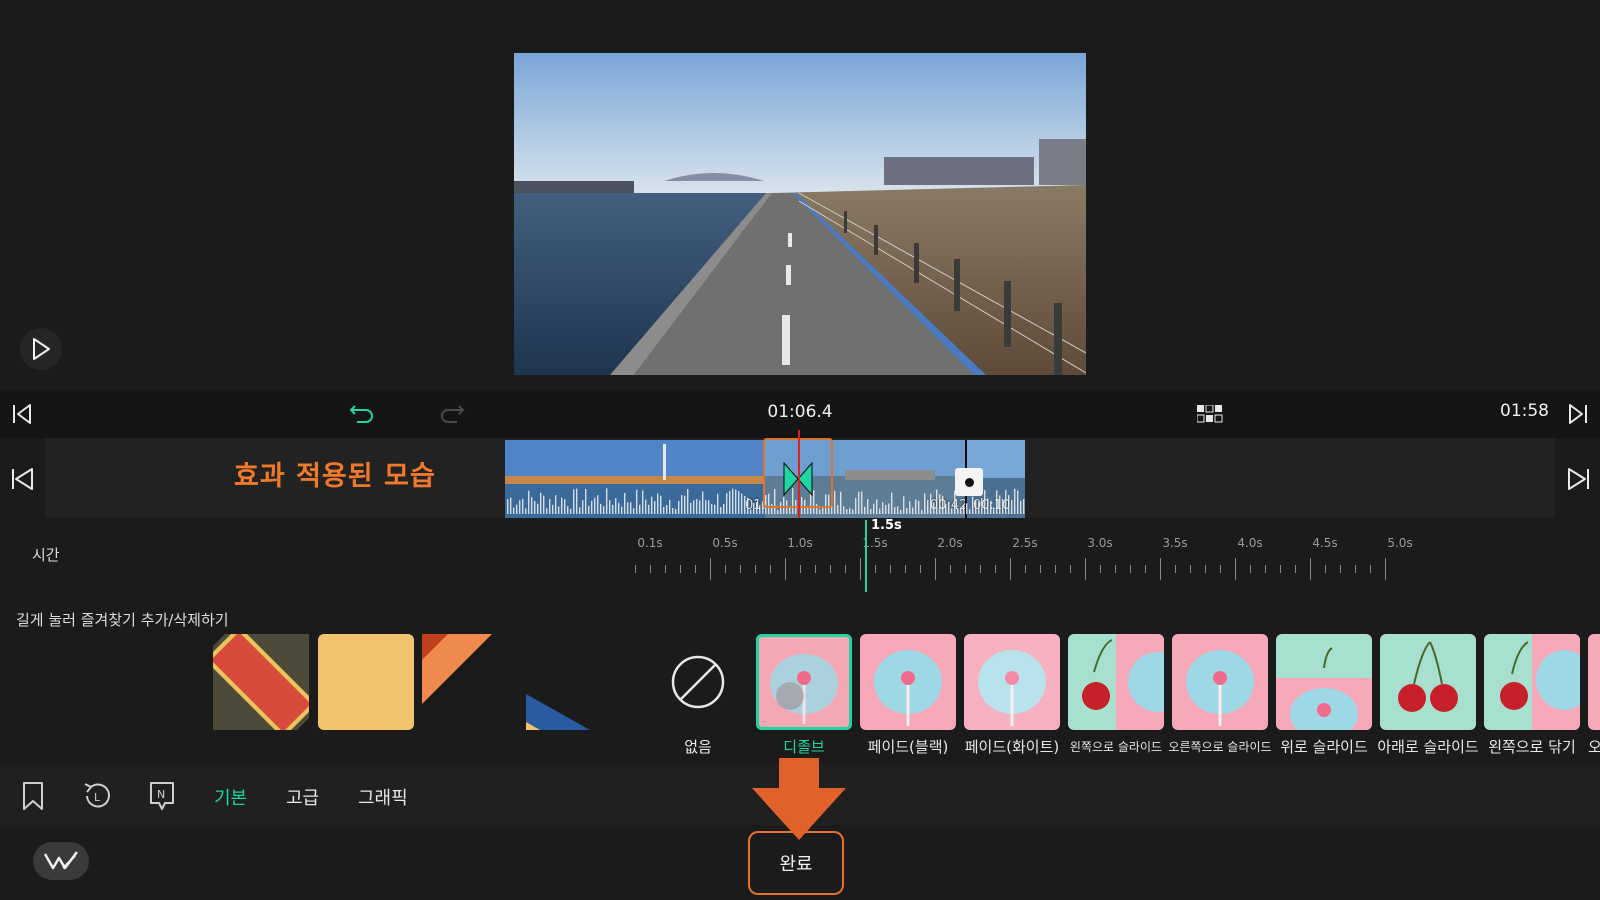 This screenshot has height=900, width=1600. I want to click on bookmark-icon, so click(33, 796).